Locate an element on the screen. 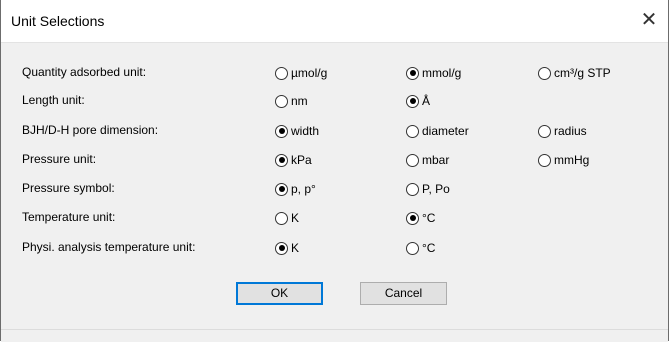  radio-label: mbar is located at coordinates (436, 160).